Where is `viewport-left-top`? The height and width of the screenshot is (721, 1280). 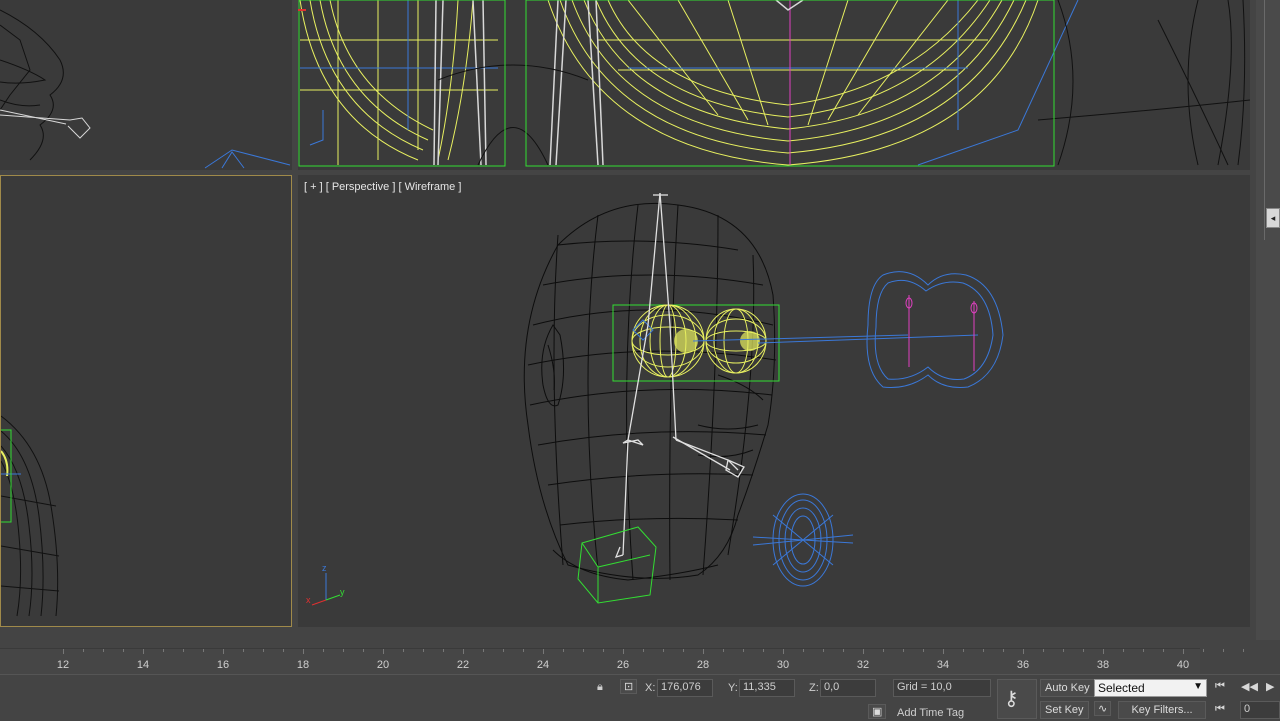
viewport-left-top is located at coordinates (146, 85).